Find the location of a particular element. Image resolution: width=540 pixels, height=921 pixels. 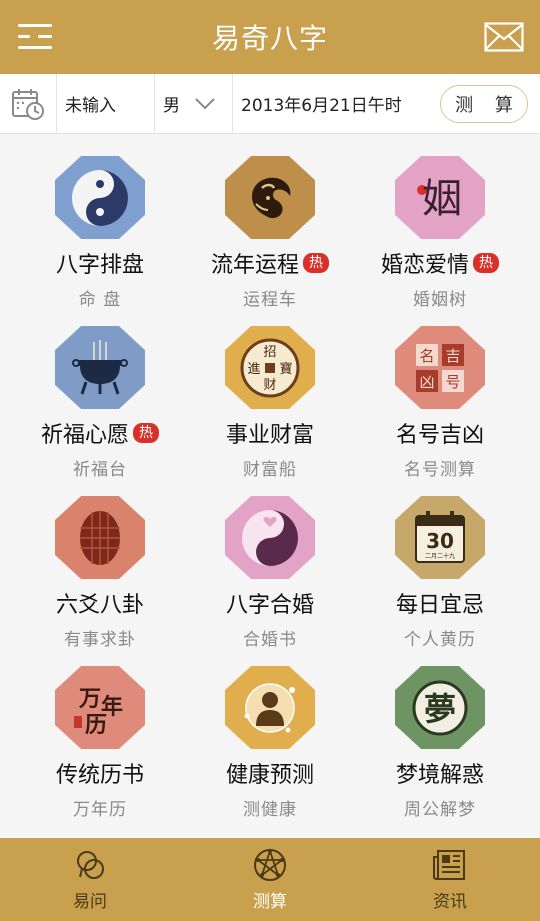

feature-label-row: 流年运程 热 is located at coordinates (270, 263).